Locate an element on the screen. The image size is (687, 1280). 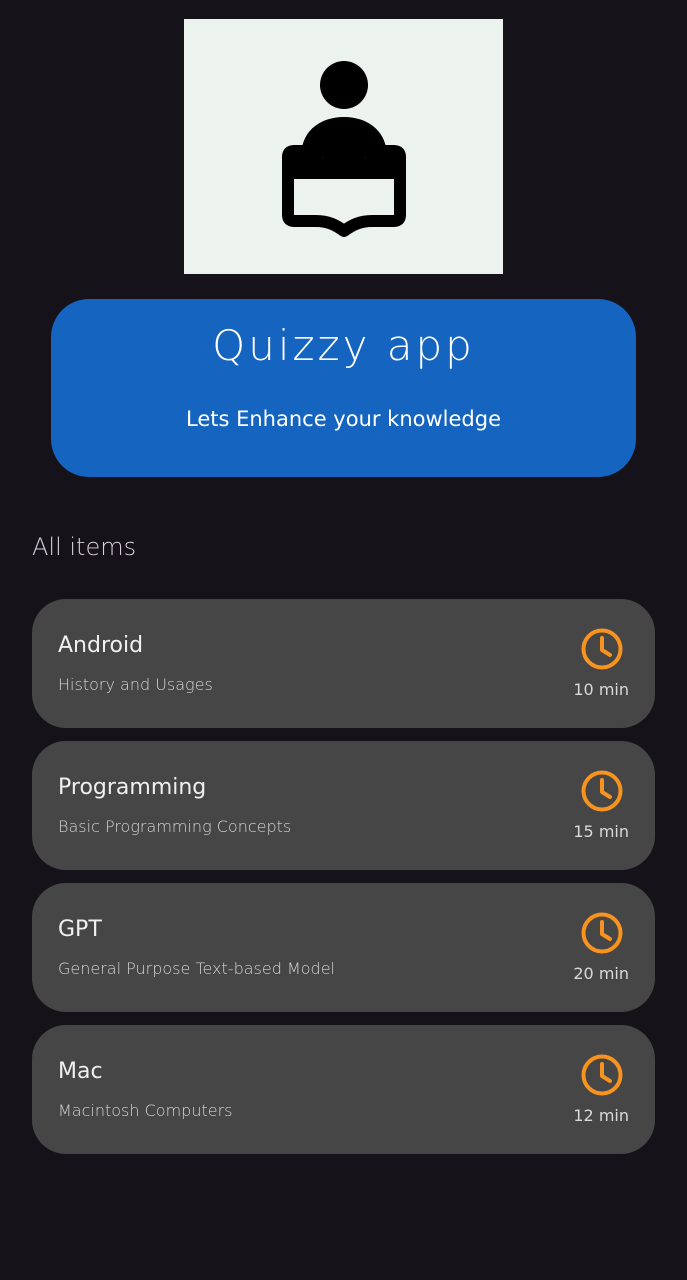
reader-icon is located at coordinates (344, 149).